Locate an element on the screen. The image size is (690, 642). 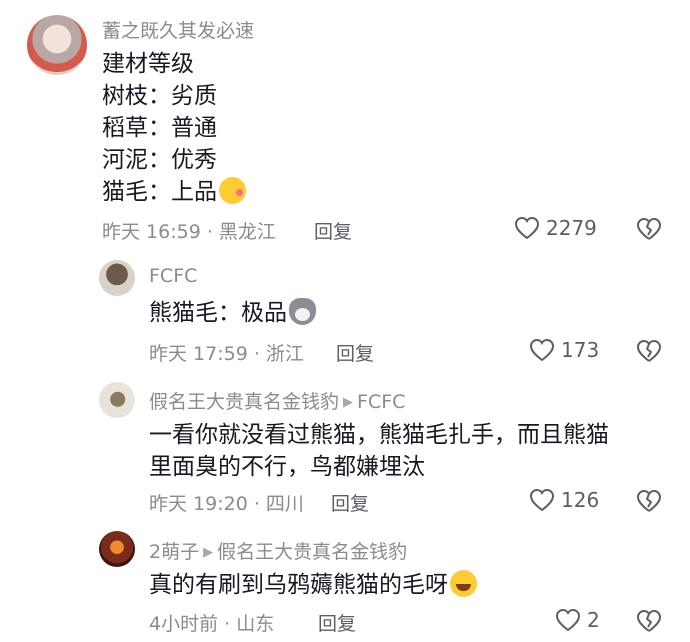
comment-username: 2萌子 is located at coordinates (174, 552).